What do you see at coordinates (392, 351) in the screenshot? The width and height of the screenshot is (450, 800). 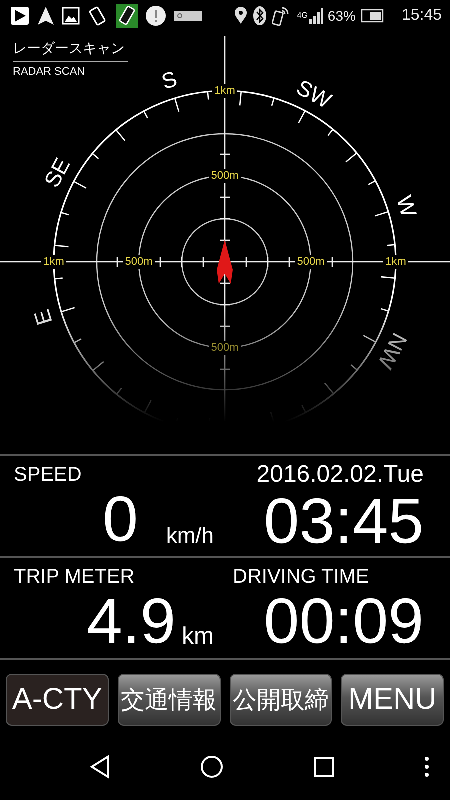 I see `compass-direction: NW` at bounding box center [392, 351].